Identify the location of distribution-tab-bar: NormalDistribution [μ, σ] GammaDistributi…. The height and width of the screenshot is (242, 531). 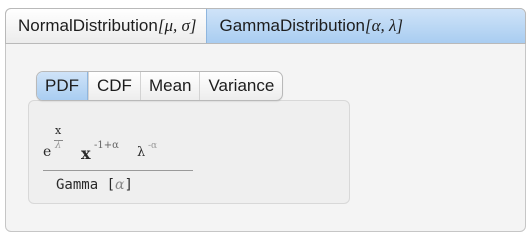
(265, 26).